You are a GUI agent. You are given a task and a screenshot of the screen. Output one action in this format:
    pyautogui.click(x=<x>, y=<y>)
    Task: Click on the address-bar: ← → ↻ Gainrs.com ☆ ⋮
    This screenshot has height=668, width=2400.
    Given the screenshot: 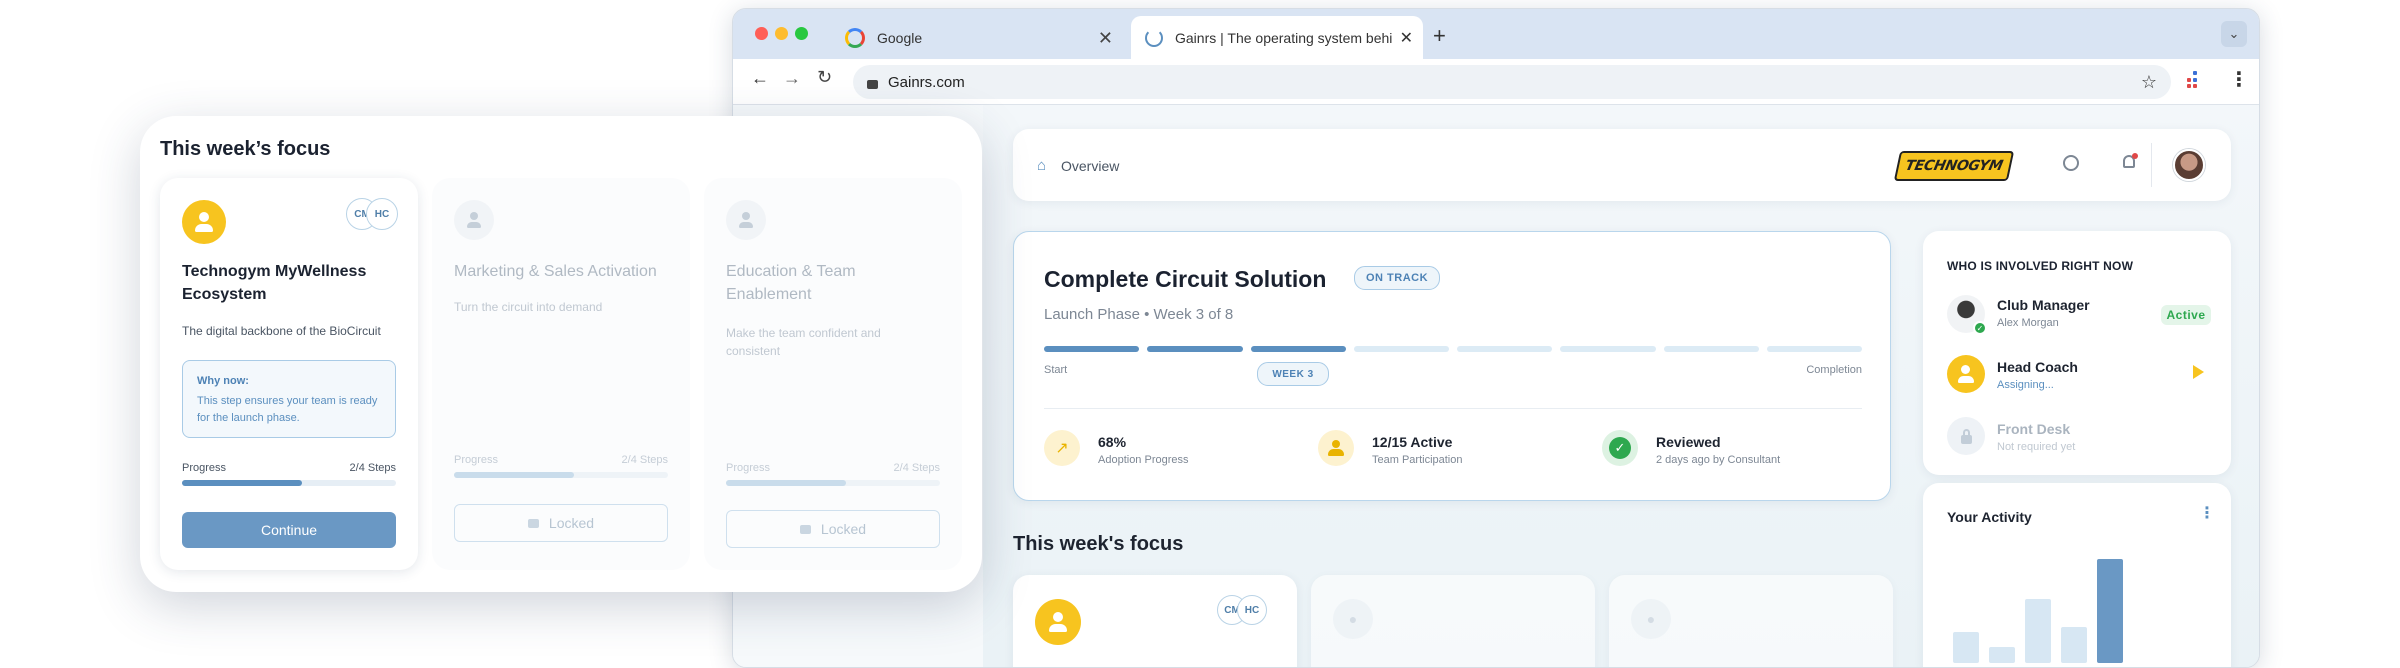 What is the action you would take?
    pyautogui.click(x=1496, y=82)
    